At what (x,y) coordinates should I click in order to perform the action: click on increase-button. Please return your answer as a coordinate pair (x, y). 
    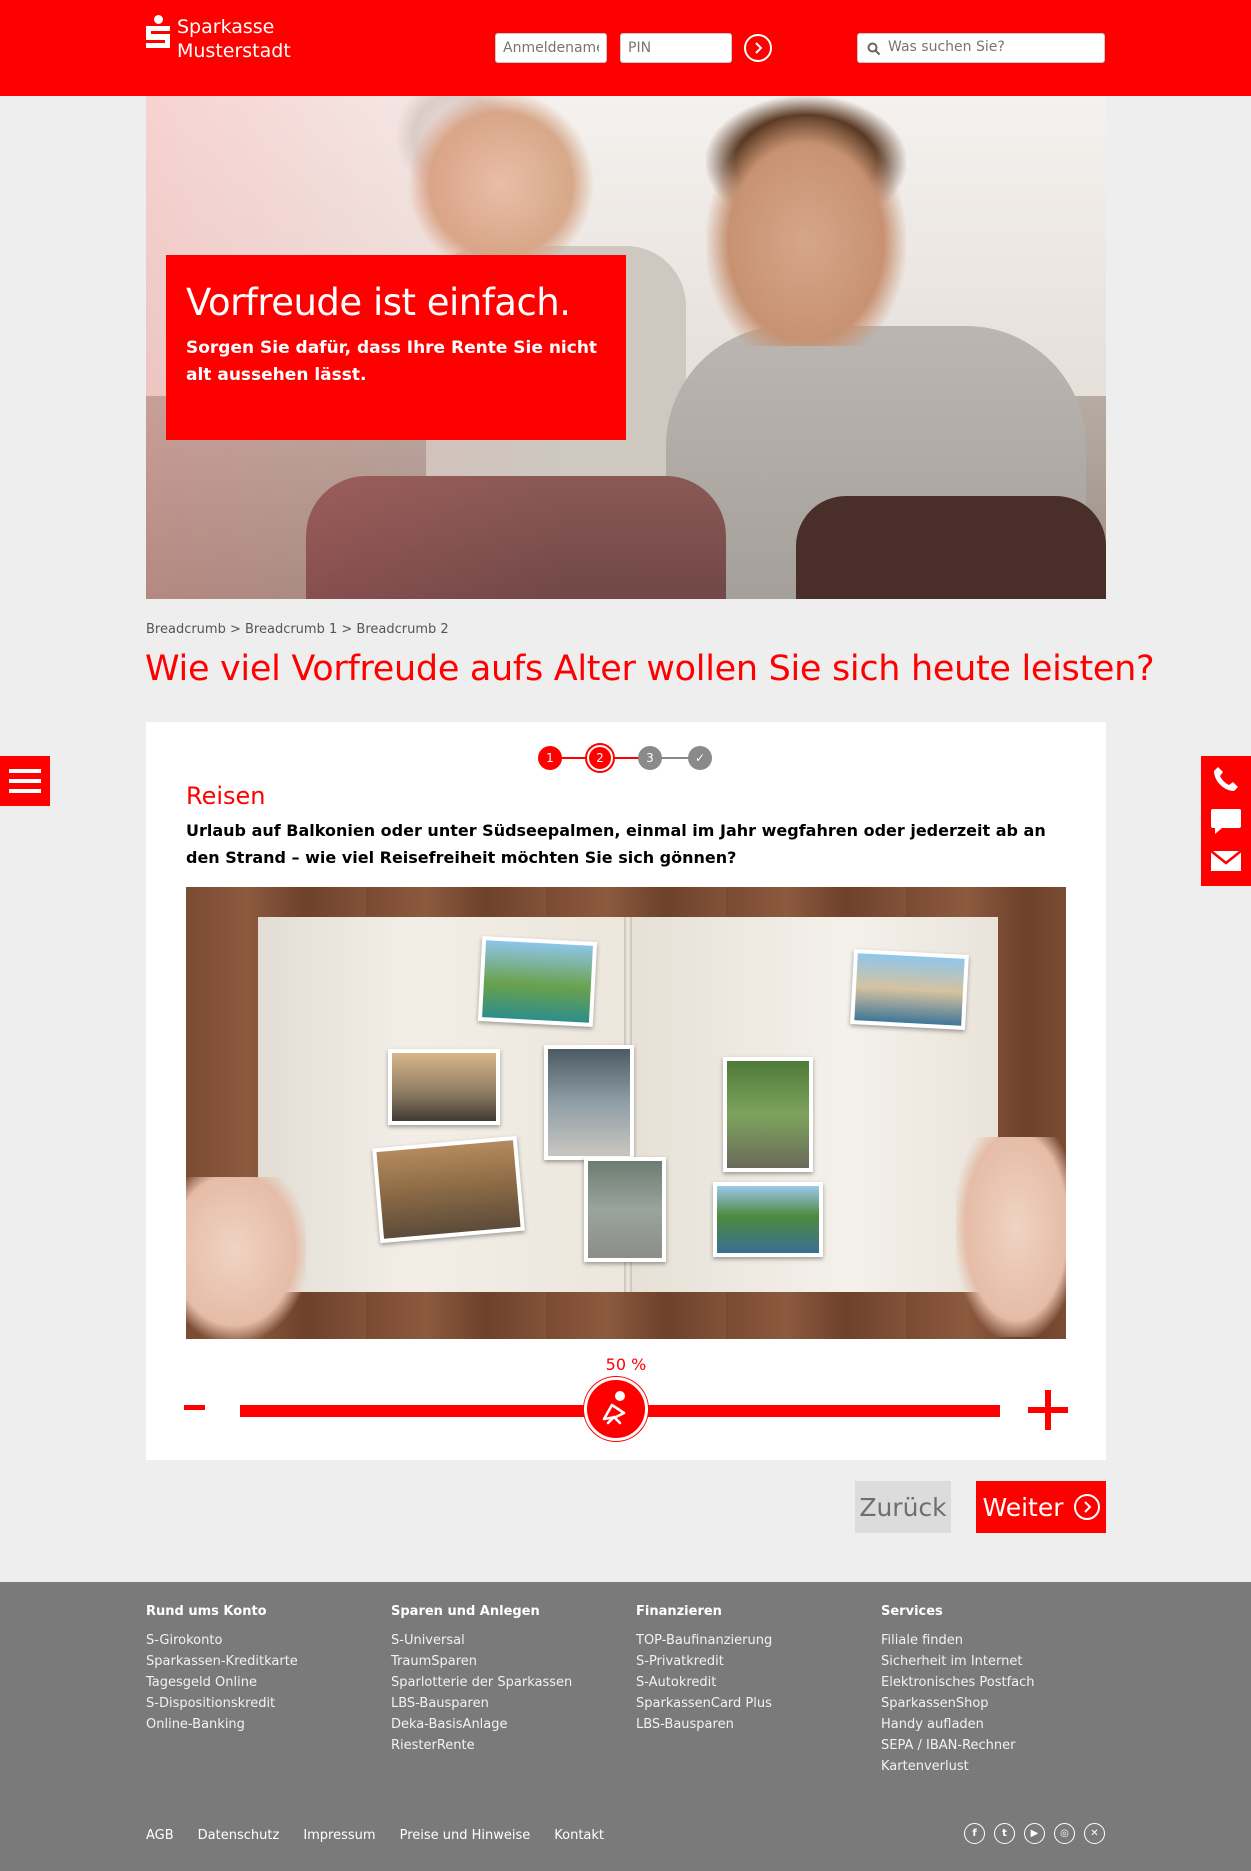
    Looking at the image, I should click on (1048, 1410).